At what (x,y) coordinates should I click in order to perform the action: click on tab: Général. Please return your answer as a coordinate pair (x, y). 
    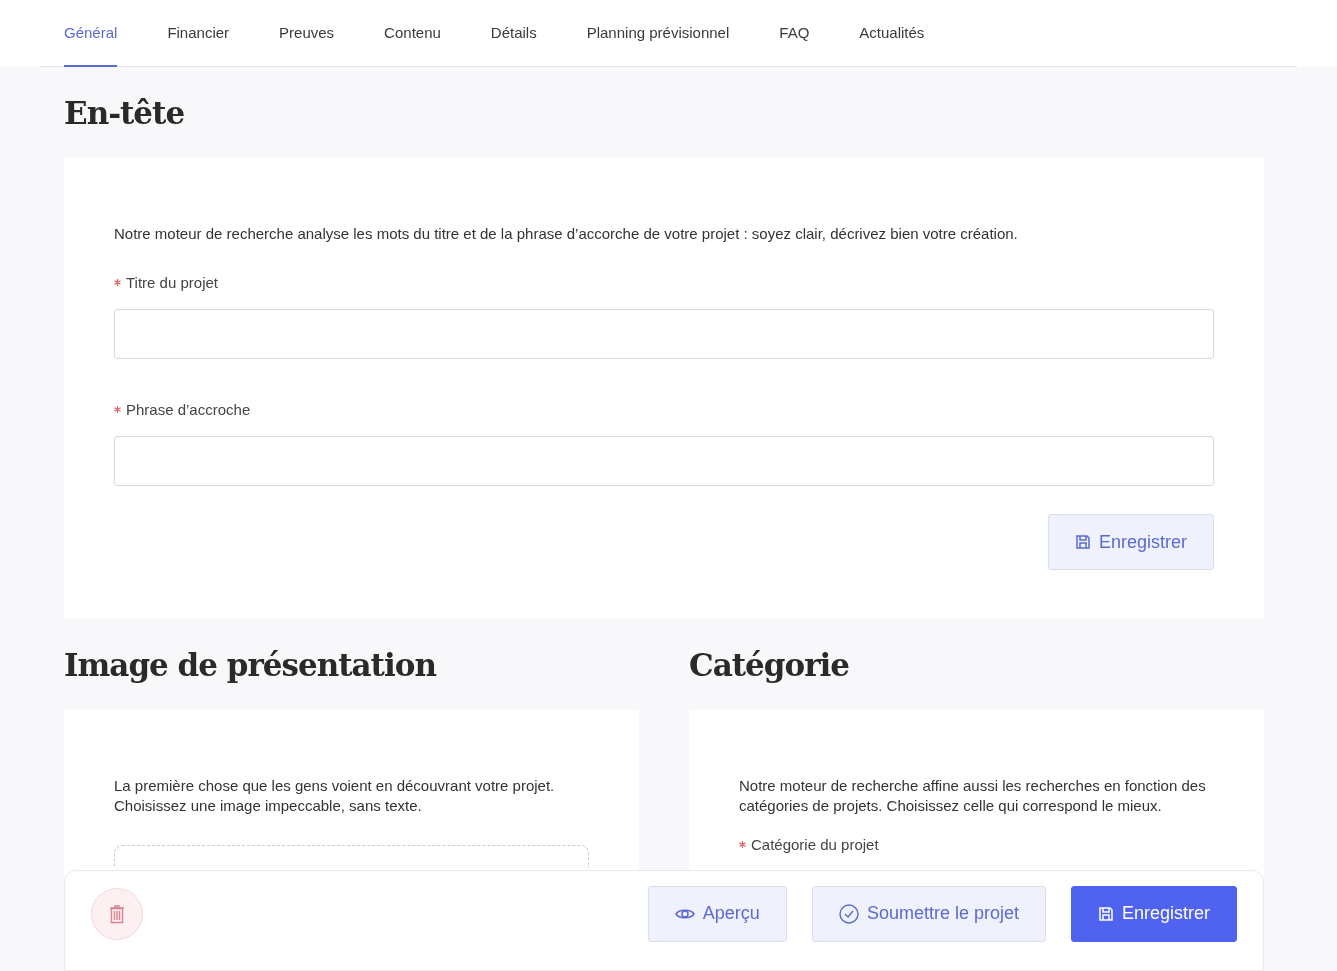
    Looking at the image, I should click on (91, 33).